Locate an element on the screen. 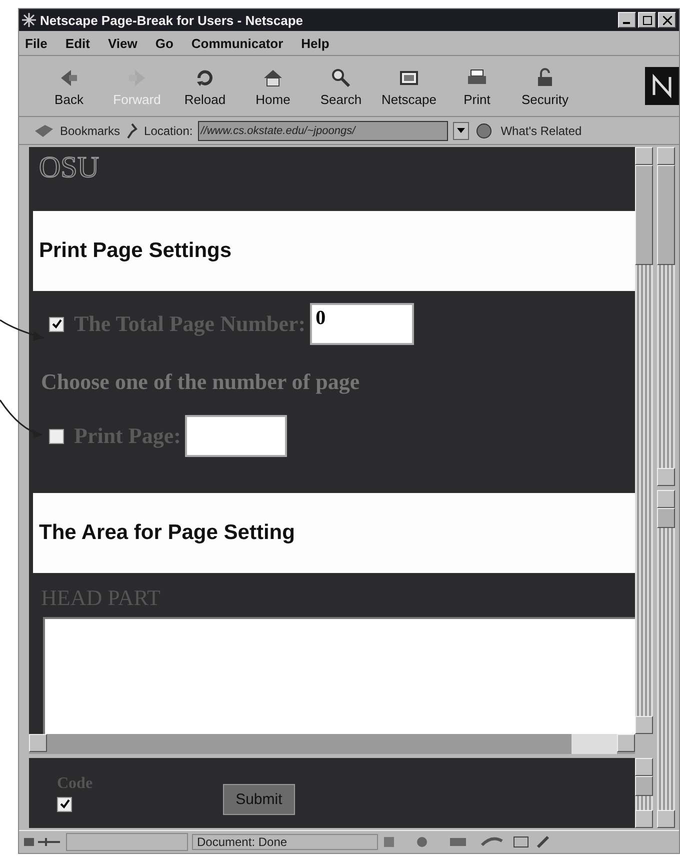  close-button is located at coordinates (667, 20).